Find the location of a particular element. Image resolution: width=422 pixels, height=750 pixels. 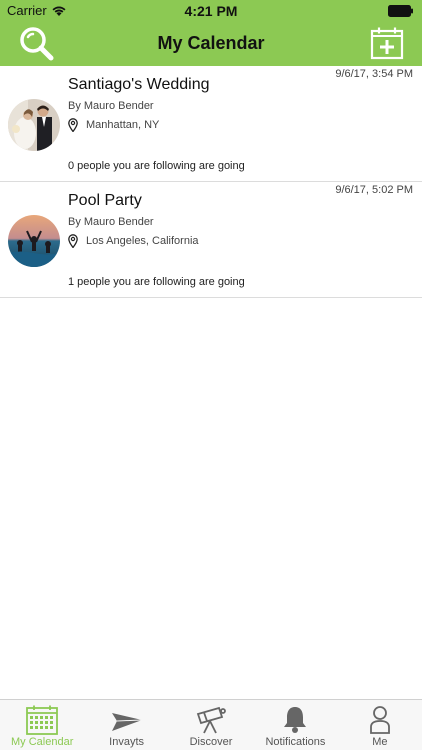

tab-me: Me is located at coordinates (380, 725).